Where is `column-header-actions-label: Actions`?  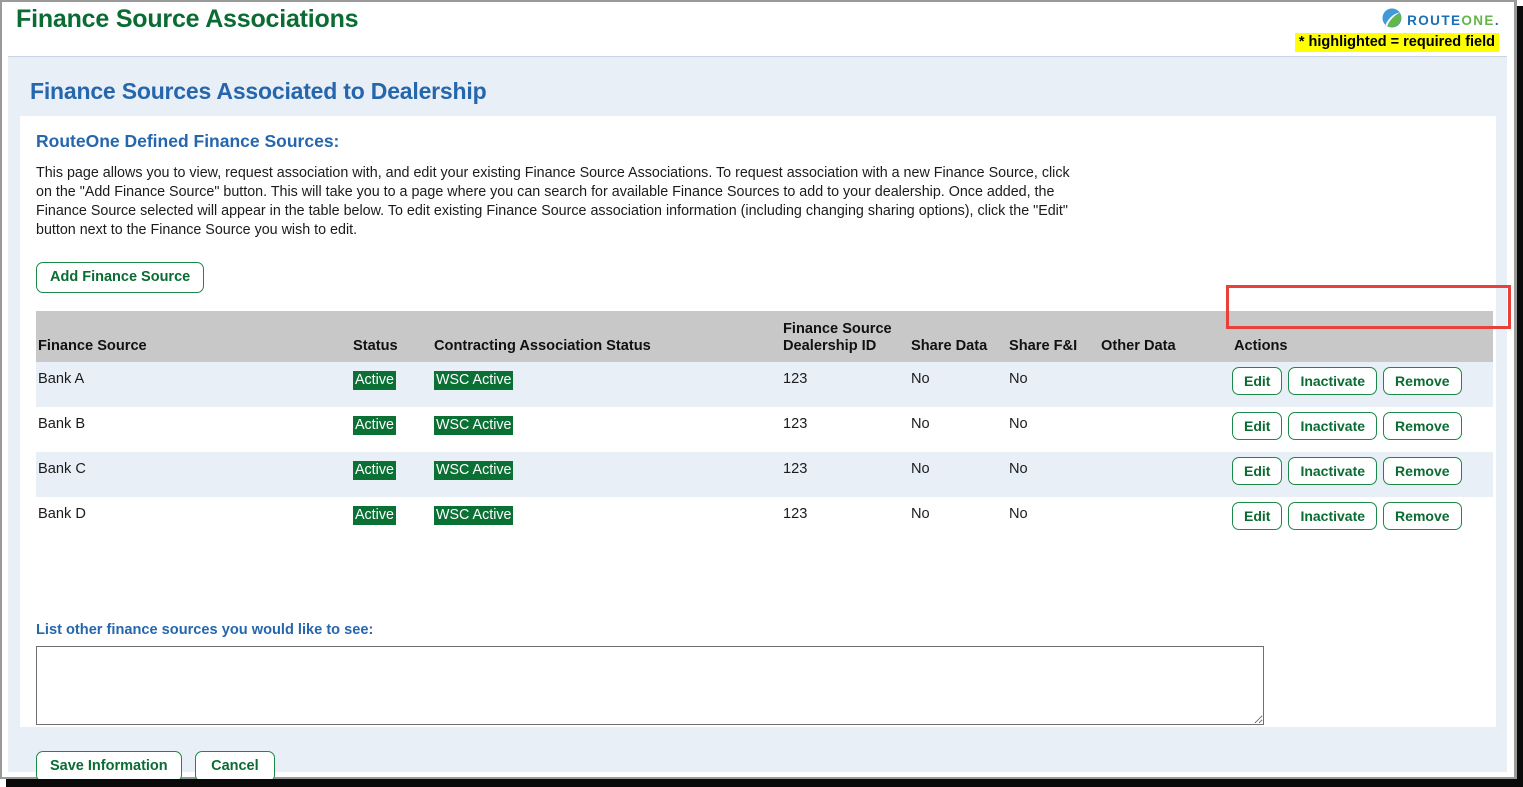
column-header-actions-label: Actions is located at coordinates (1261, 346).